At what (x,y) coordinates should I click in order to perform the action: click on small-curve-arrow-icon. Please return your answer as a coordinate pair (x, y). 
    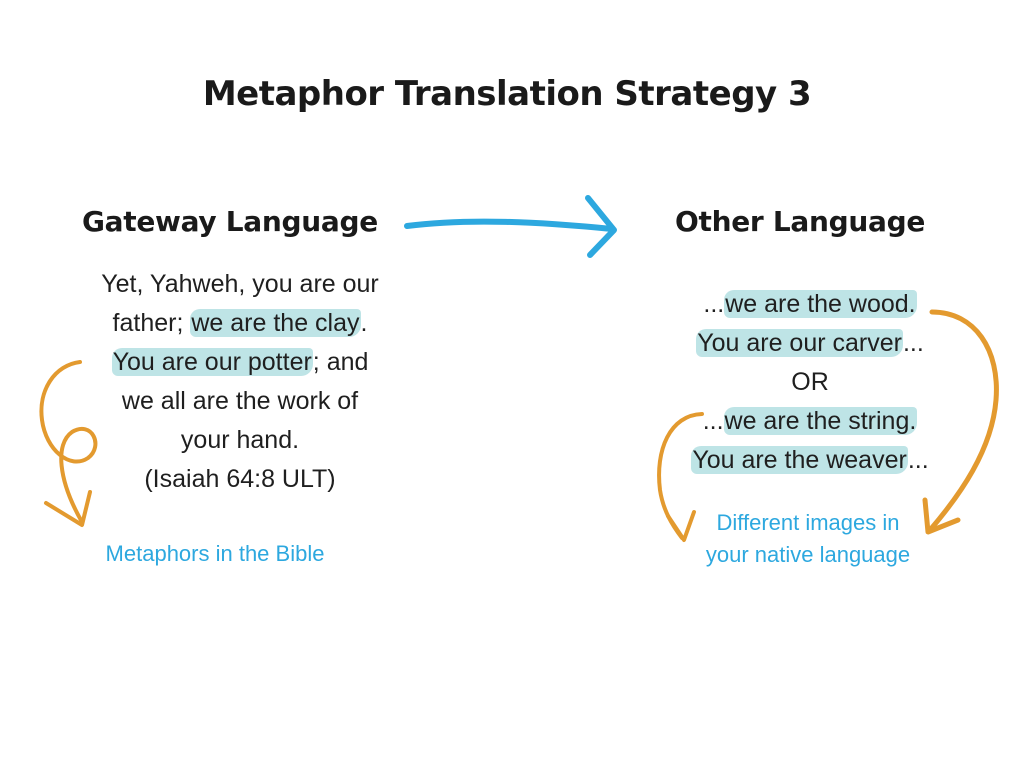
    Looking at the image, I should click on (680, 477).